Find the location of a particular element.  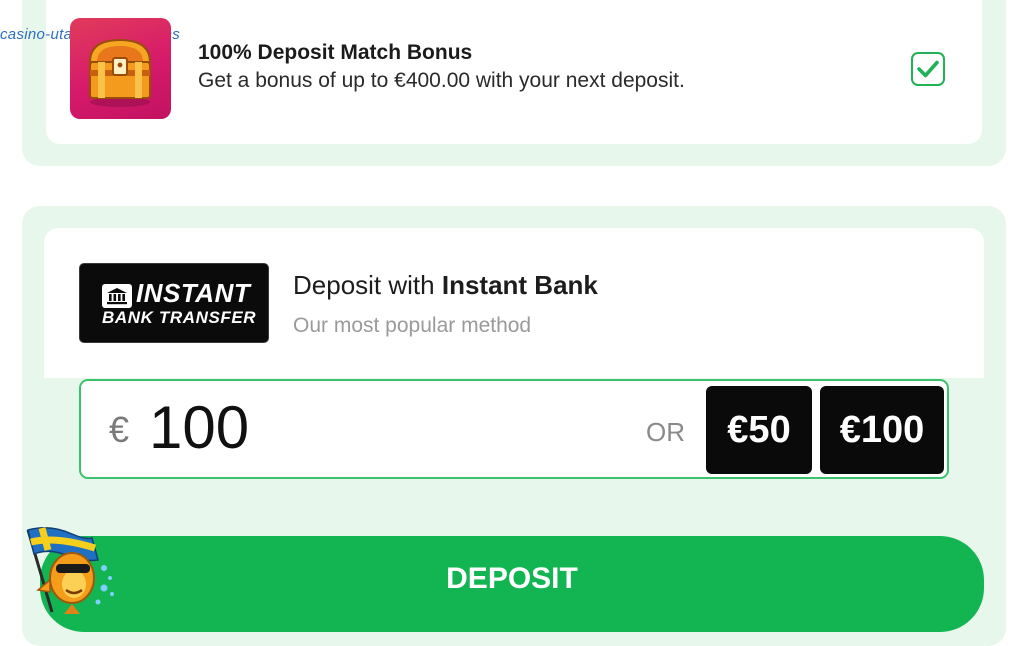

logo-line-2: BANK TRANSFER is located at coordinates (179, 317).